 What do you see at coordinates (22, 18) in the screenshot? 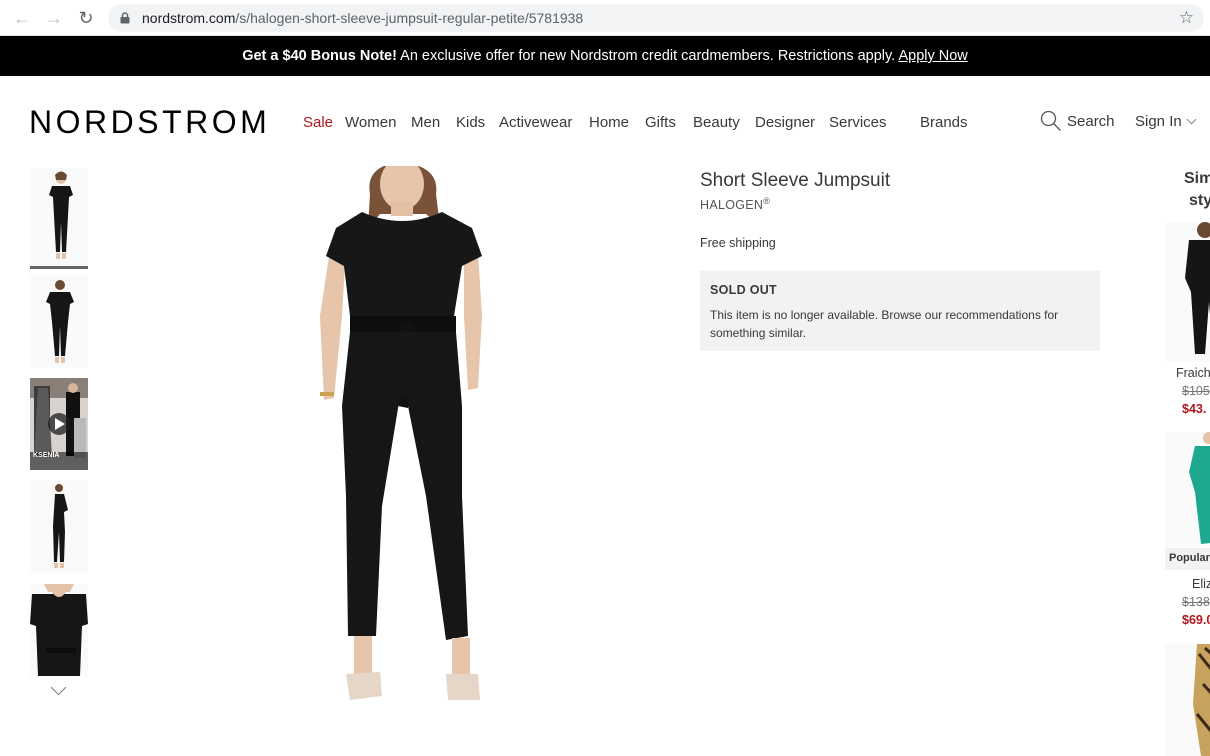
I see `back-arrow-icon: ←` at bounding box center [22, 18].